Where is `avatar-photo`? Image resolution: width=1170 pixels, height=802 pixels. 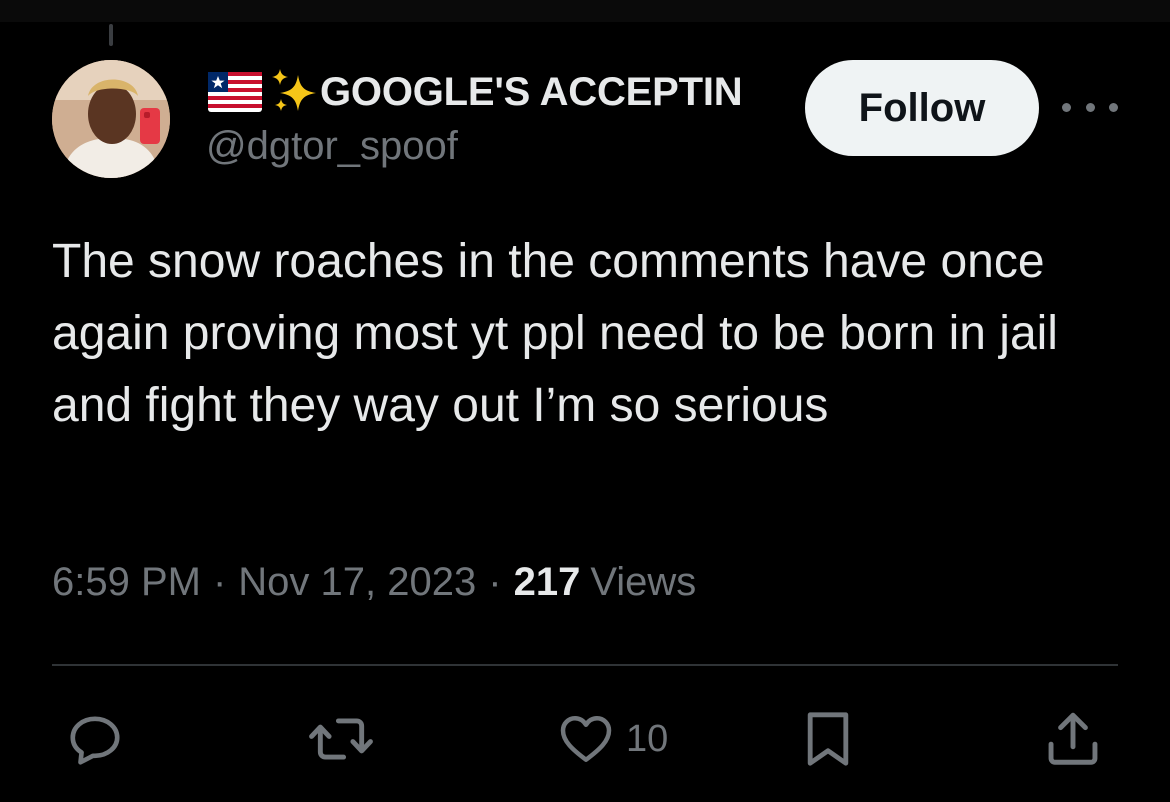 avatar-photo is located at coordinates (111, 119).